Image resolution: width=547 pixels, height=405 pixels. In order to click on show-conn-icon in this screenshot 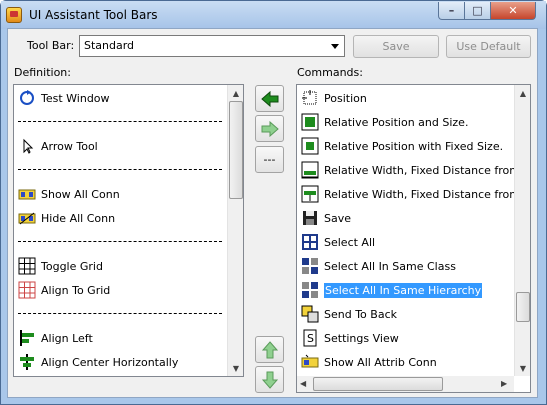, I will do `click(27, 194)`.